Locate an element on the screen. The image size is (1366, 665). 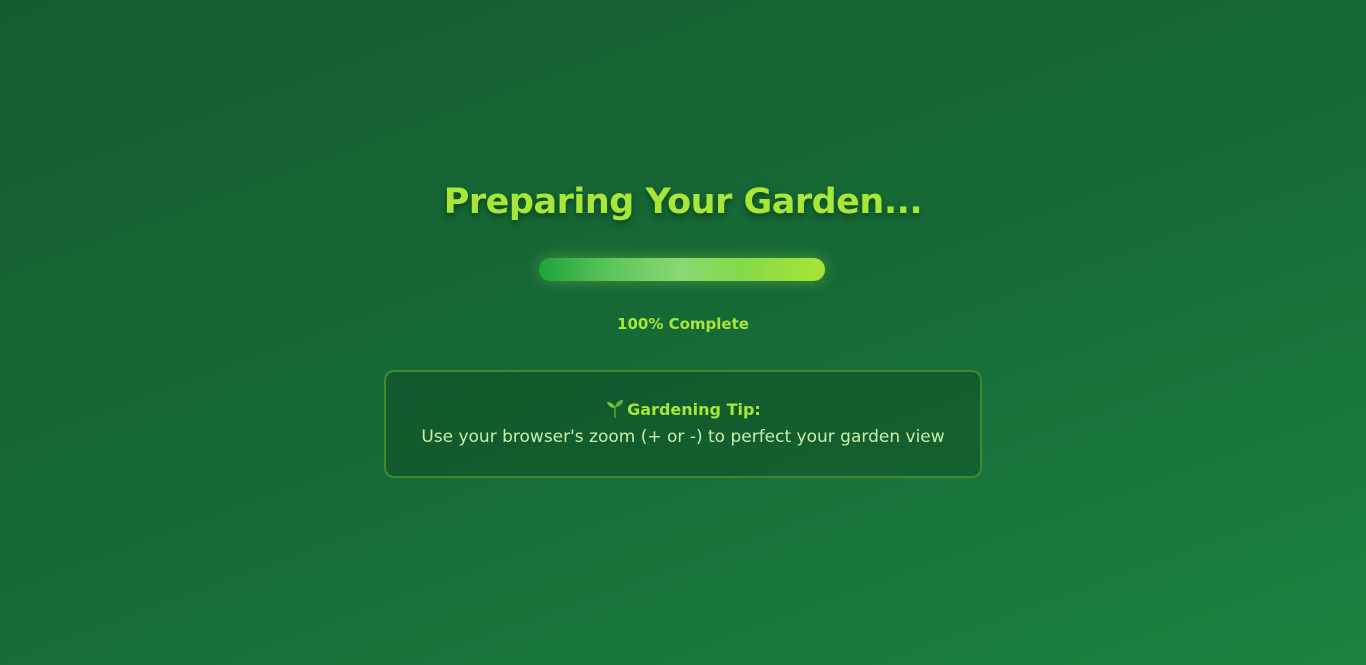
sprout-icon is located at coordinates (615, 408).